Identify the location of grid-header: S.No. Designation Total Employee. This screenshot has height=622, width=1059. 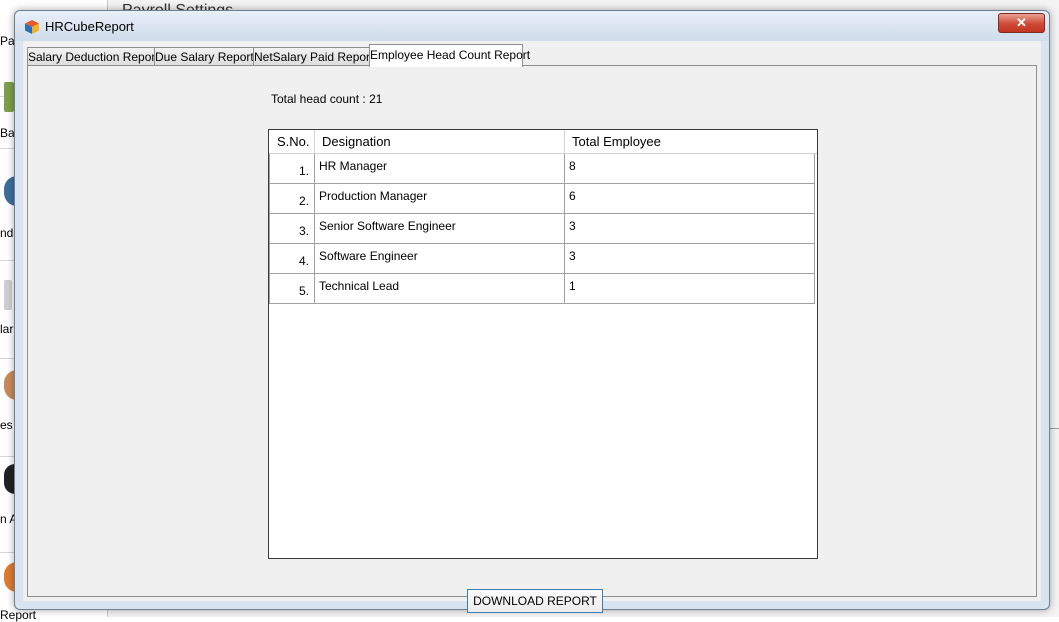
(543, 142).